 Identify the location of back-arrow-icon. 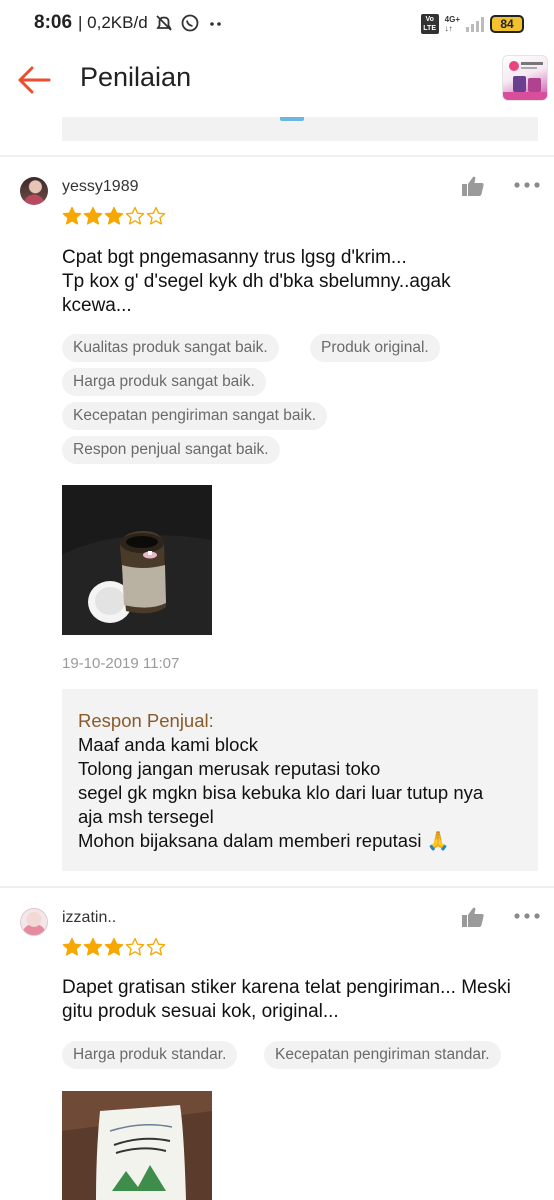
(34, 80).